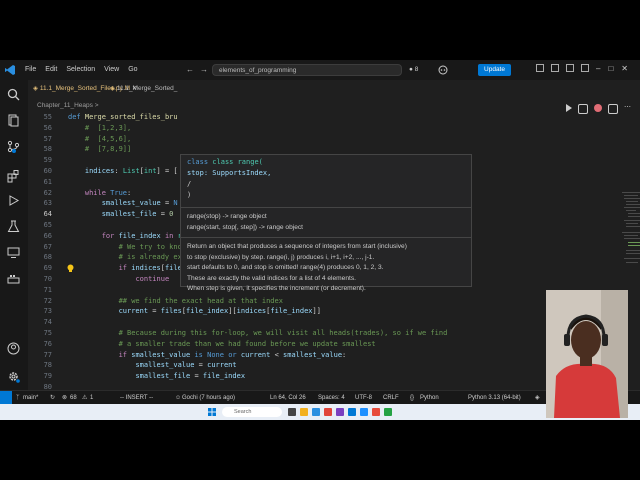  What do you see at coordinates (616, 68) in the screenshot?
I see `window-buttons: –□✕` at bounding box center [616, 68].